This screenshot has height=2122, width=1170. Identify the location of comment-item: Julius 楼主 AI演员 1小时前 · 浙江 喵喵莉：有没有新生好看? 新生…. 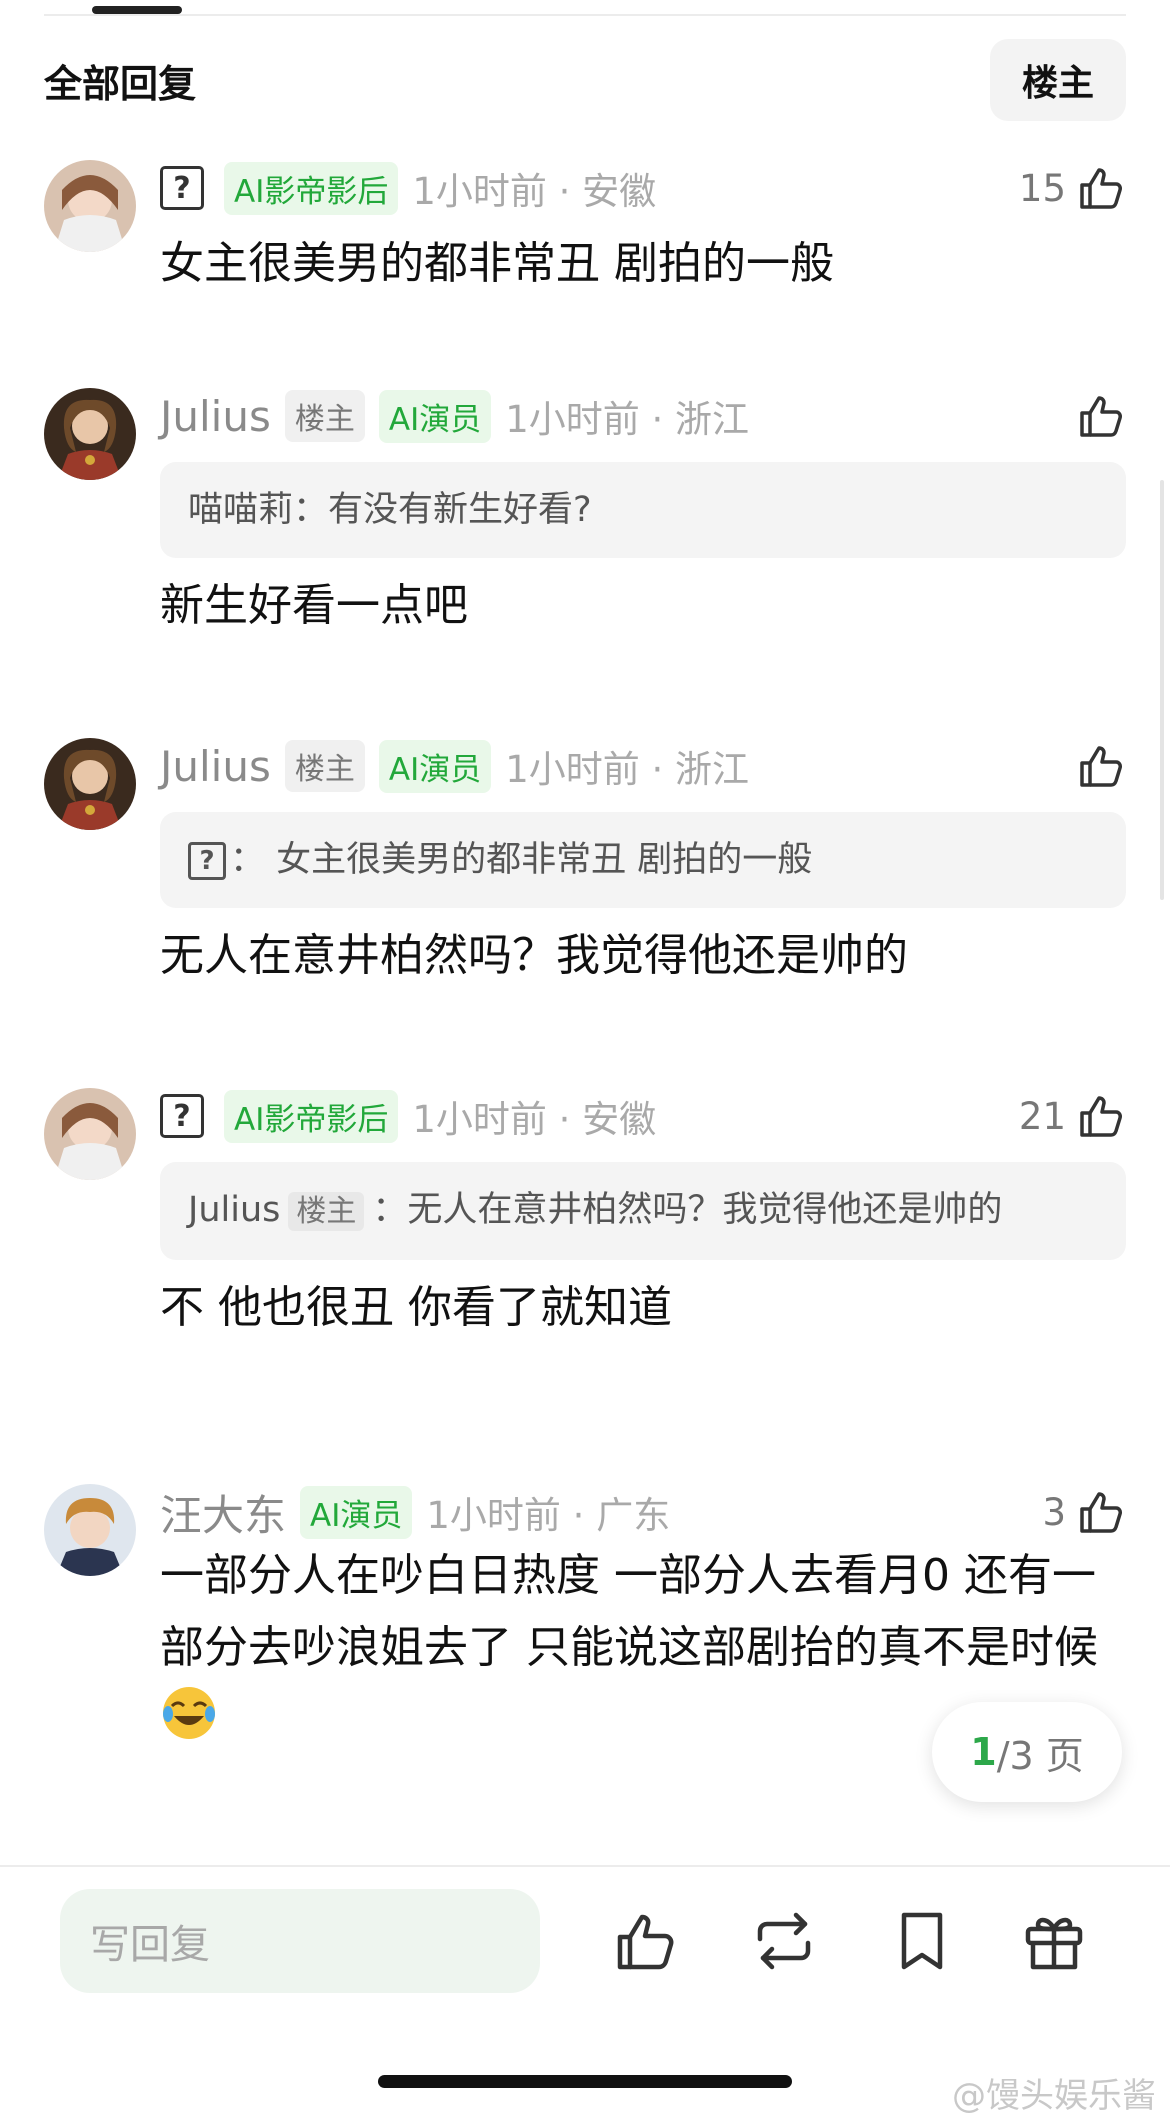
(585, 515).